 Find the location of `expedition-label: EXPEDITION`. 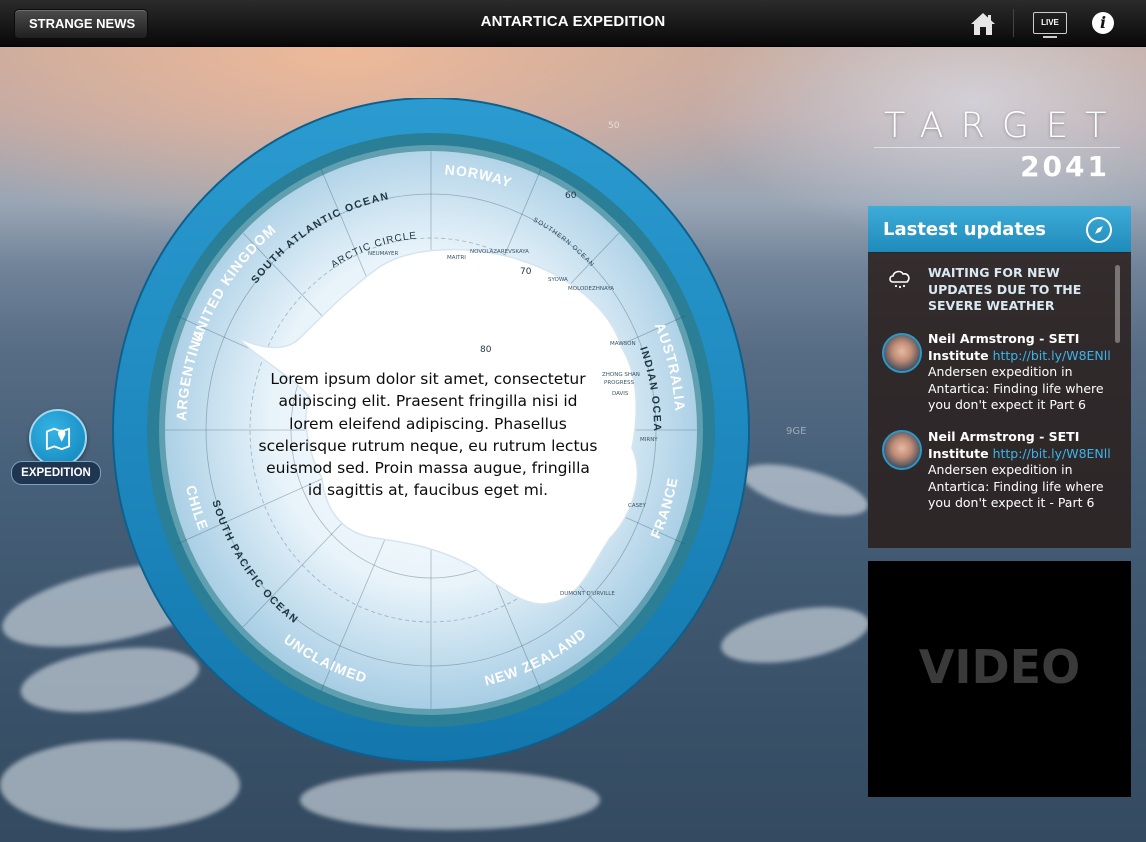

expedition-label: EXPEDITION is located at coordinates (56, 473).